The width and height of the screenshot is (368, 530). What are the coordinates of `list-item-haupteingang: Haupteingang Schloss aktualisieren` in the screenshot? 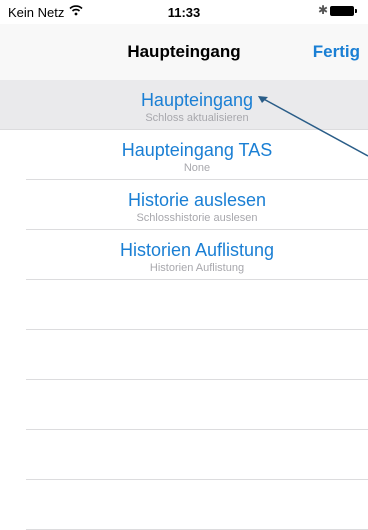 It's located at (184, 105).